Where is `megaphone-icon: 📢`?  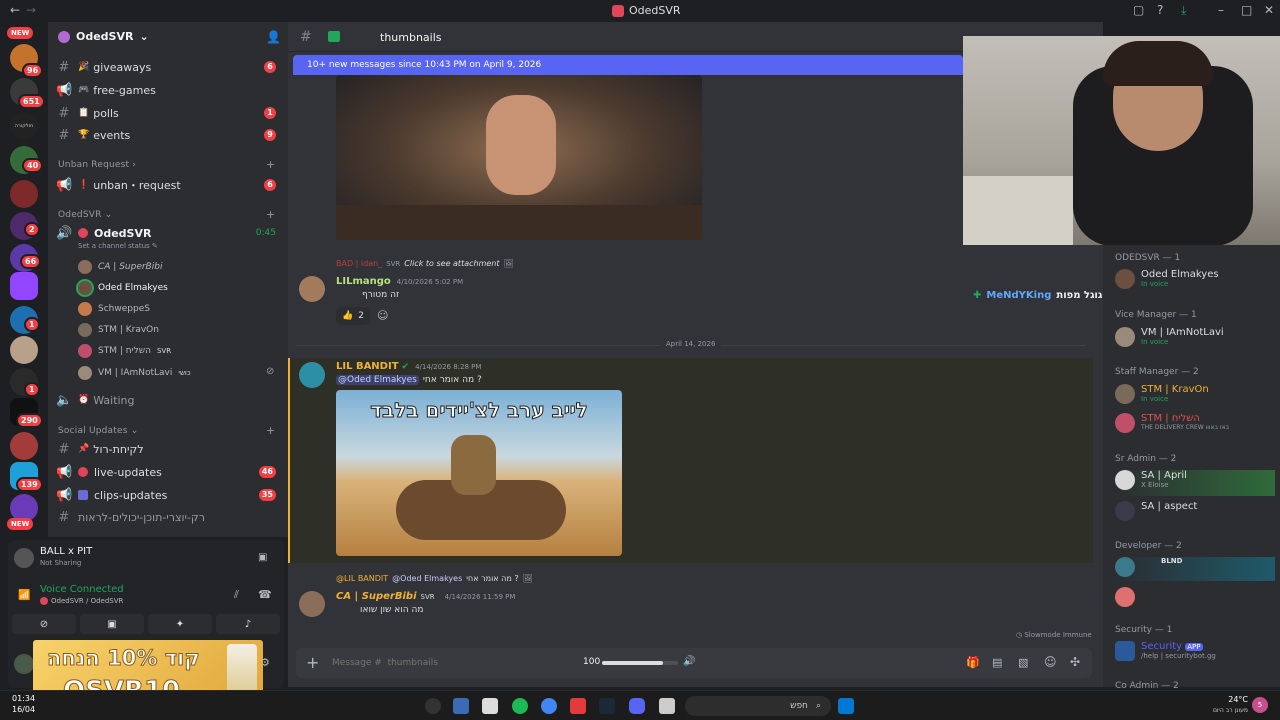 megaphone-icon: 📢 is located at coordinates (64, 472).